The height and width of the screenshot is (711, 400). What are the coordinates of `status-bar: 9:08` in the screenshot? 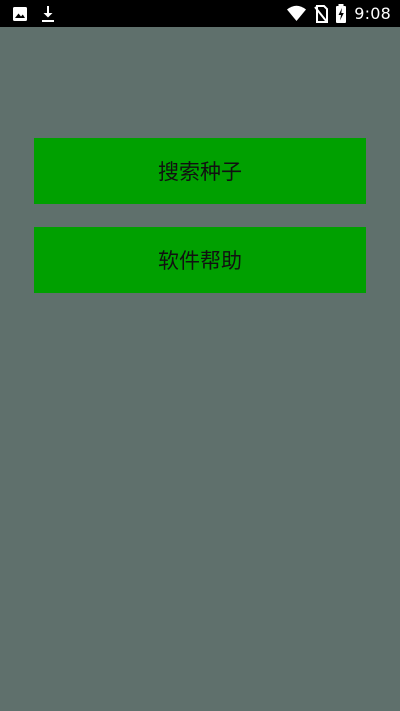 It's located at (200, 13).